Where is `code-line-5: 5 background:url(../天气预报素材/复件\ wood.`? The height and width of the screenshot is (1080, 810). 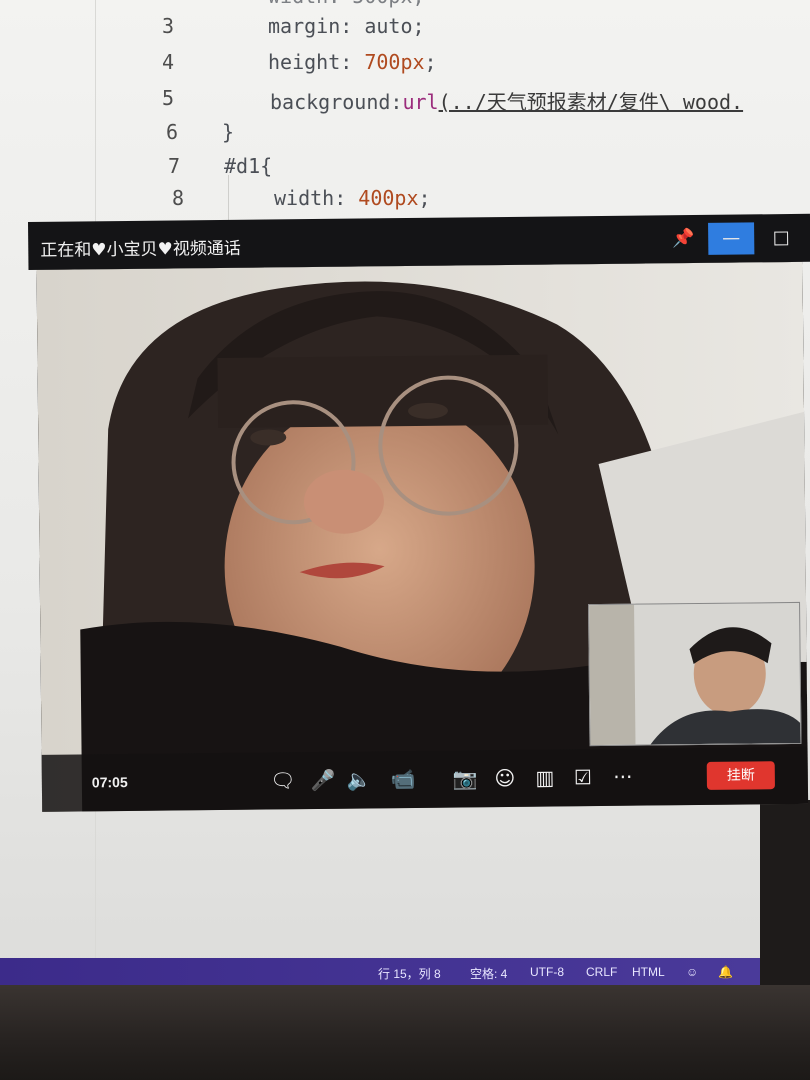
code-line-5: 5 background:url(../天气预报素材/复件\ wood. is located at coordinates (405, 103).